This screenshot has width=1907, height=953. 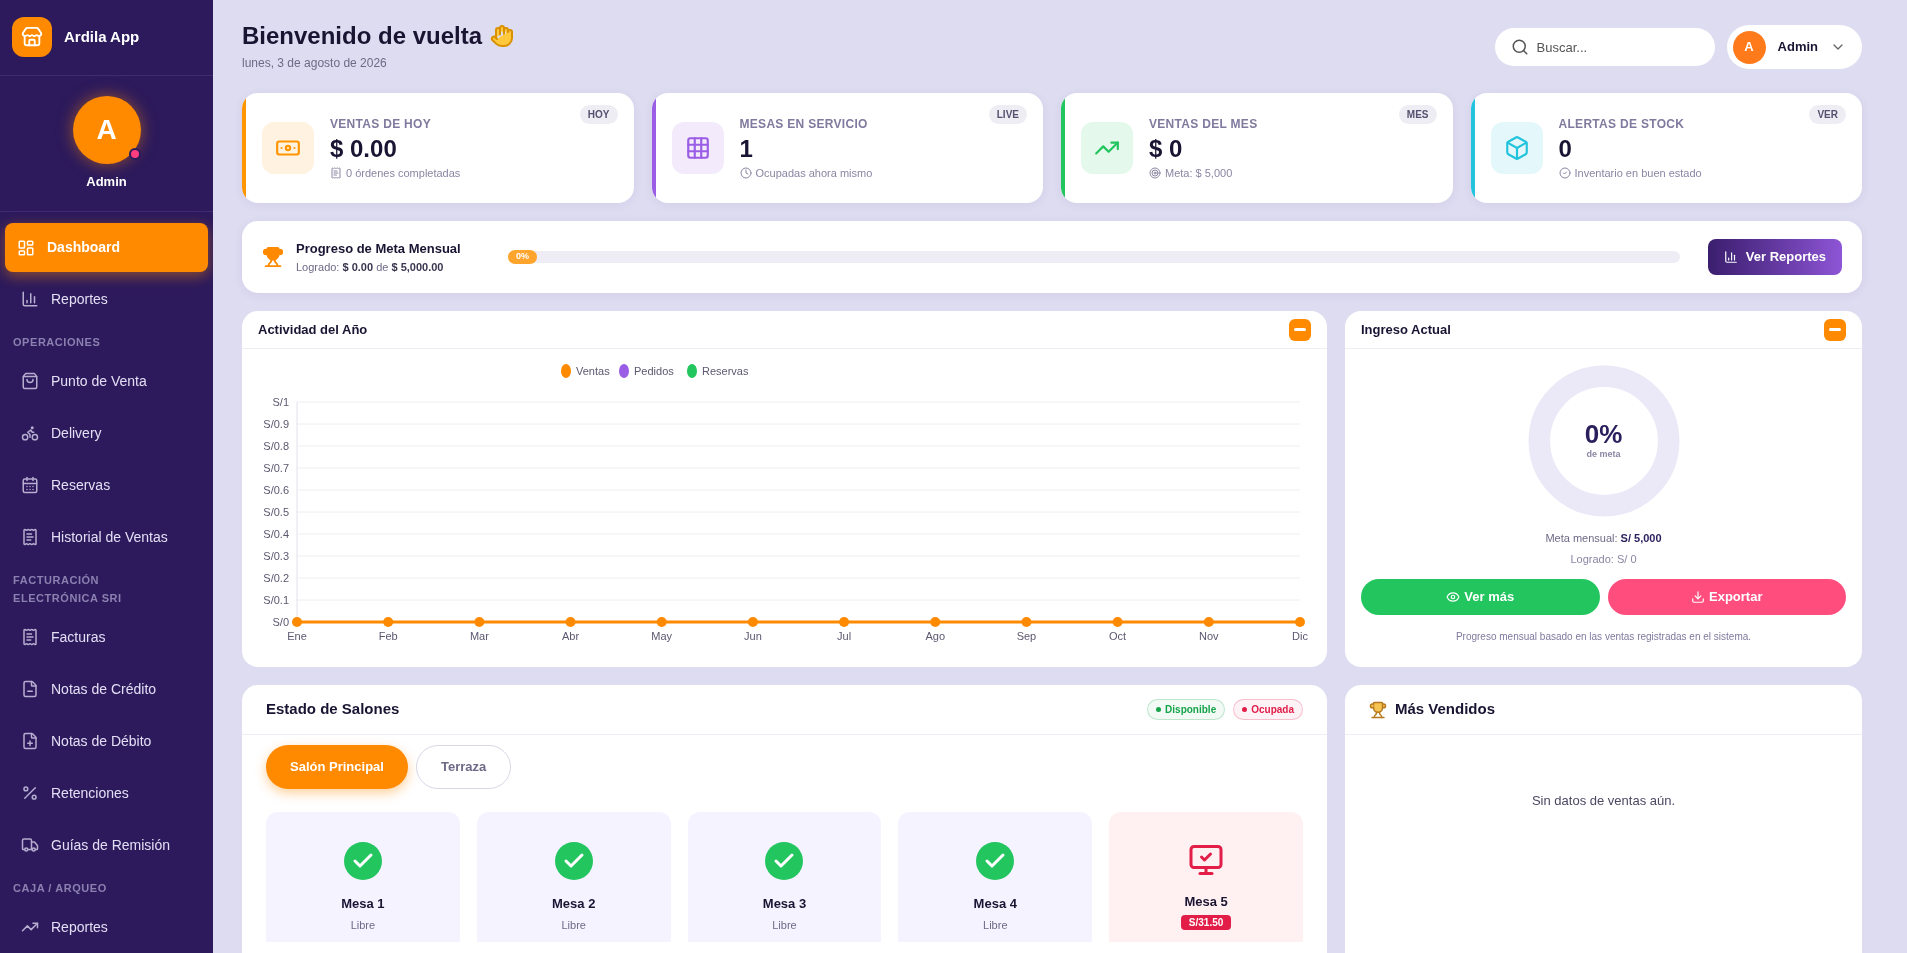 I want to click on progress-label: 0%, so click(x=522, y=257).